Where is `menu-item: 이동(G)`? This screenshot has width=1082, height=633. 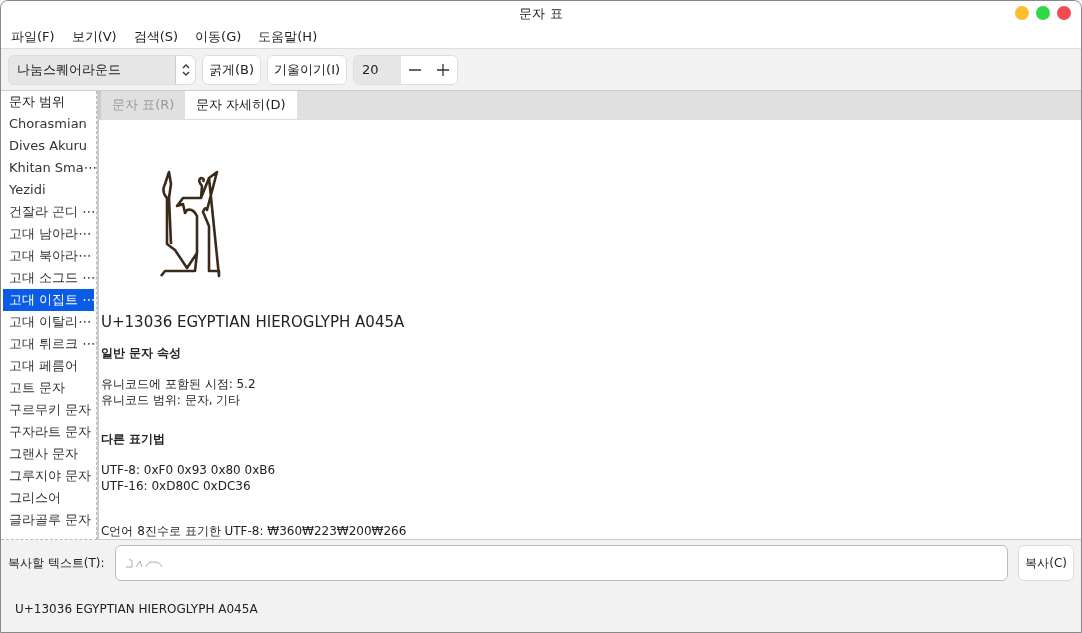
menu-item: 이동(G) is located at coordinates (218, 37).